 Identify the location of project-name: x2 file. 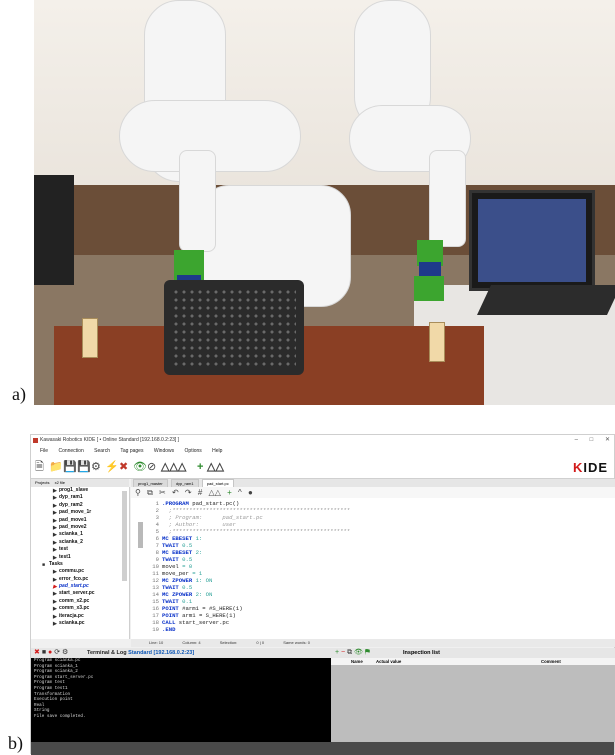
(60, 482).